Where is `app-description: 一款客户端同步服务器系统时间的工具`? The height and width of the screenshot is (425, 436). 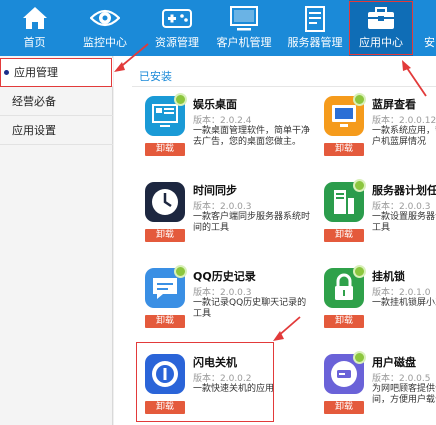
app-description: 一款客户端同步服务器系统时间的工具 is located at coordinates (252, 222).